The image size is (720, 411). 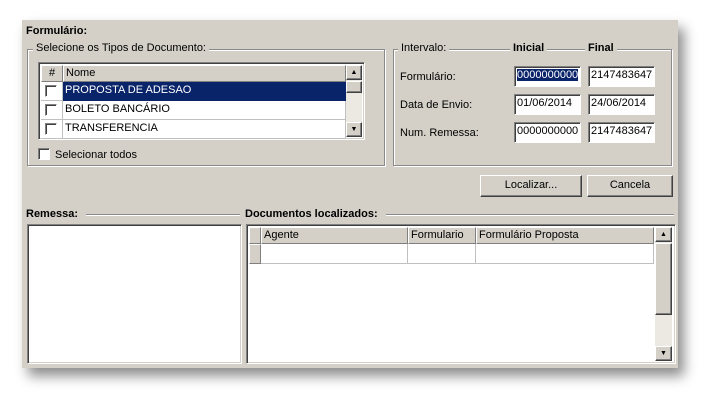 What do you see at coordinates (442, 254) in the screenshot?
I see `cell-formulario` at bounding box center [442, 254].